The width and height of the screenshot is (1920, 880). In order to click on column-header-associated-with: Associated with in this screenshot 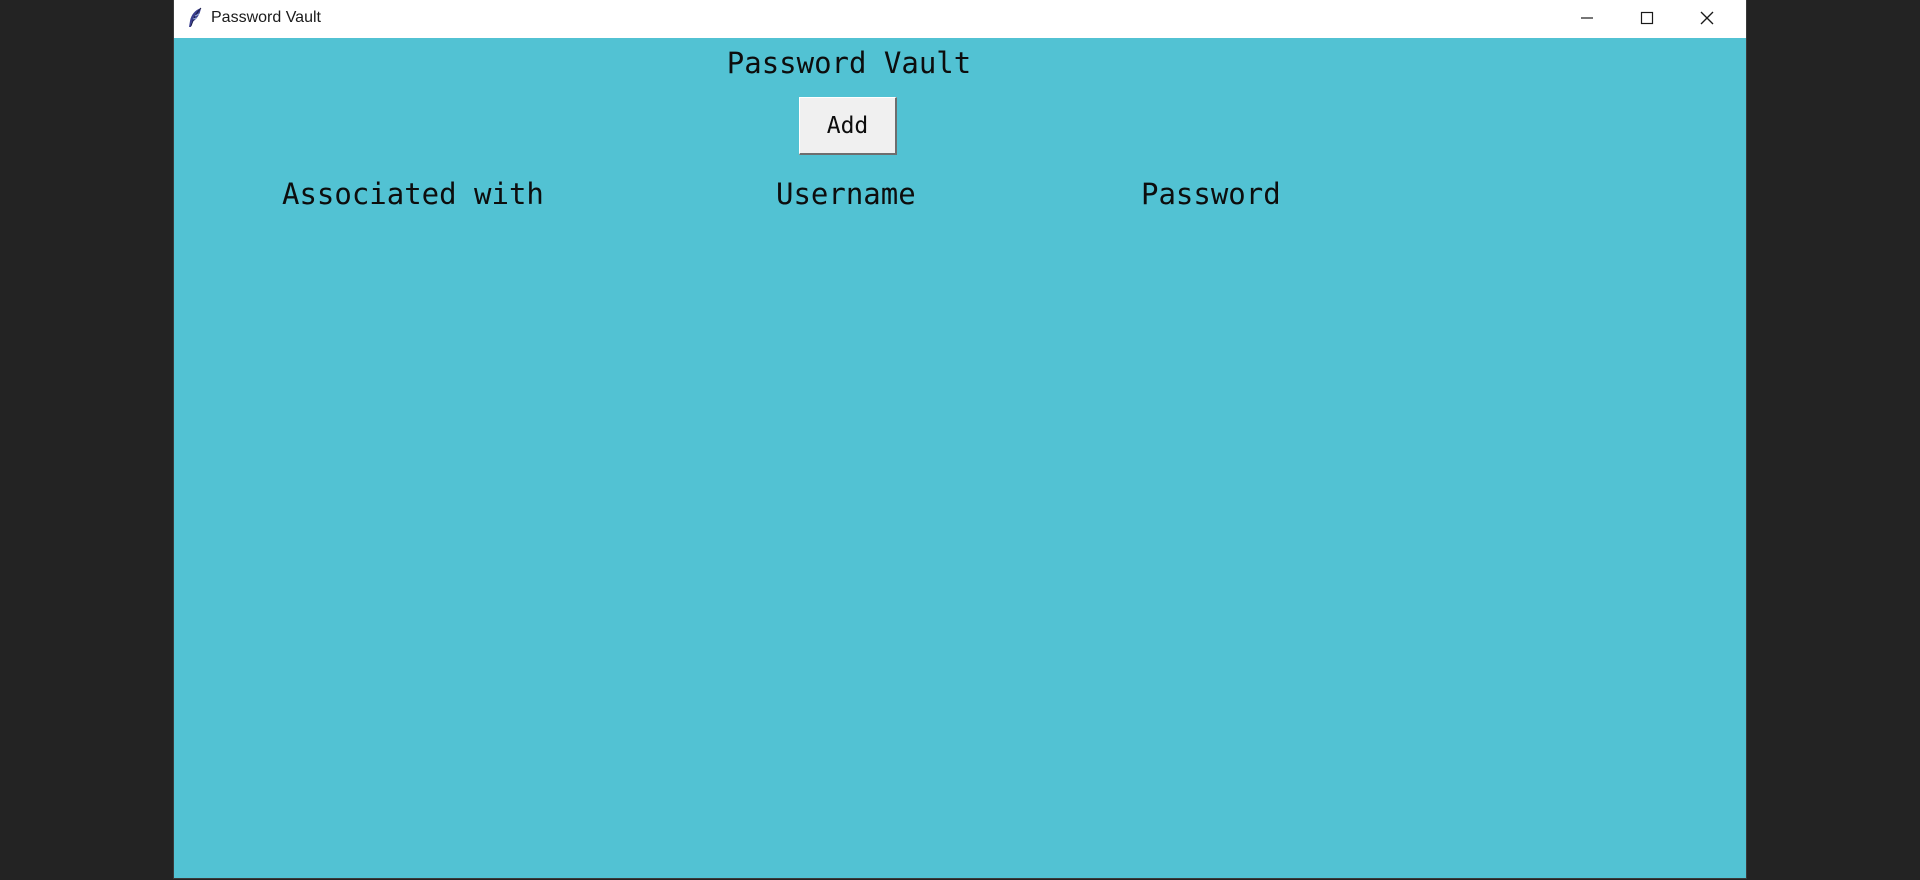, I will do `click(413, 194)`.